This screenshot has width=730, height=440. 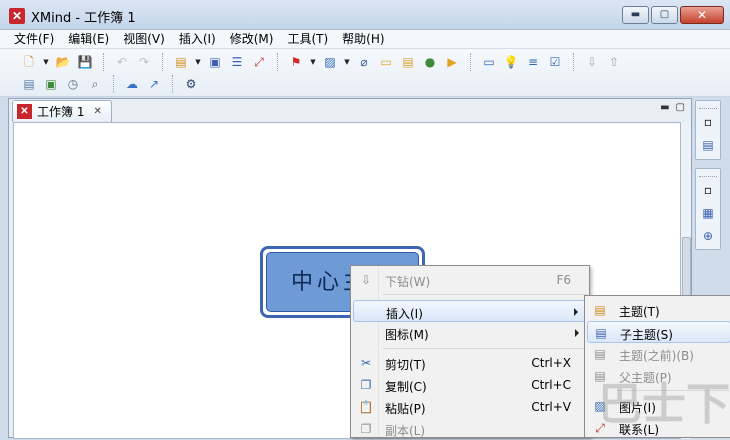 What do you see at coordinates (577, 333) in the screenshot?
I see `submenu-arrow-icon` at bounding box center [577, 333].